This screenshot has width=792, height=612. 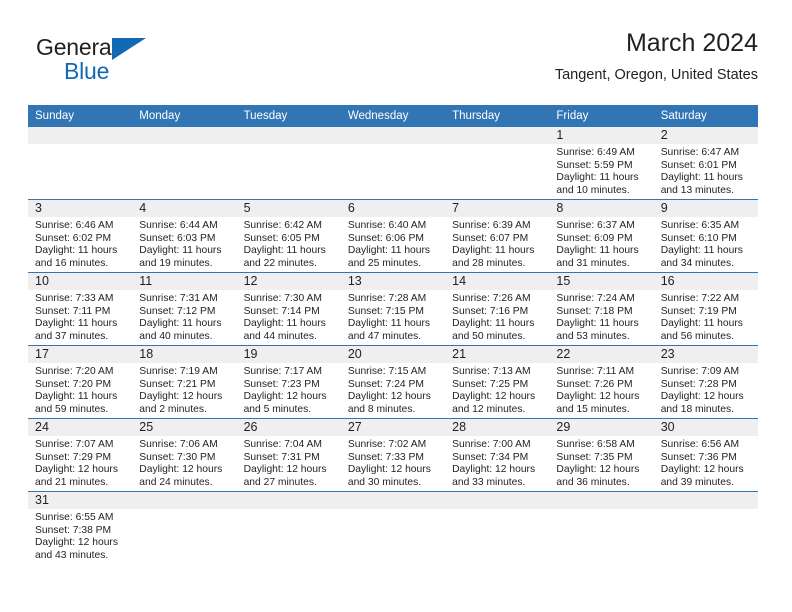 I want to click on sunset-text: Sunset: 7:20 PM, so click(x=73, y=384).